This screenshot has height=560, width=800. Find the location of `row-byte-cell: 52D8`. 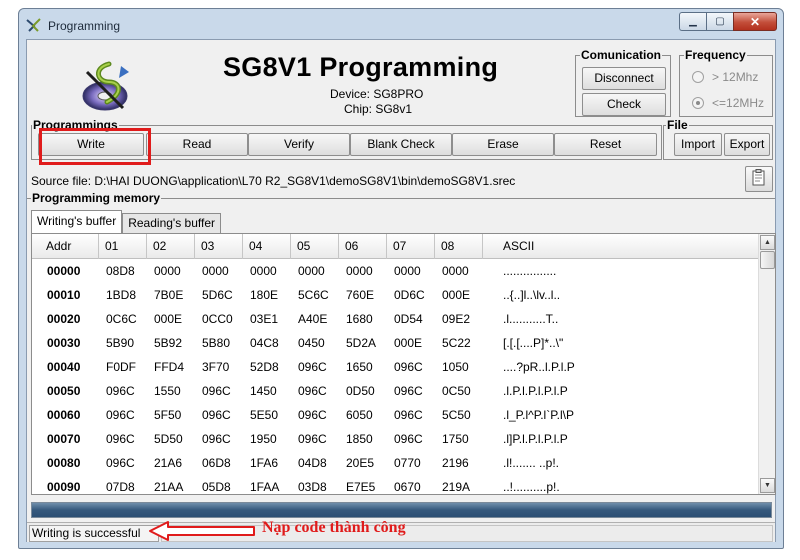

row-byte-cell: 52D8 is located at coordinates (267, 367).